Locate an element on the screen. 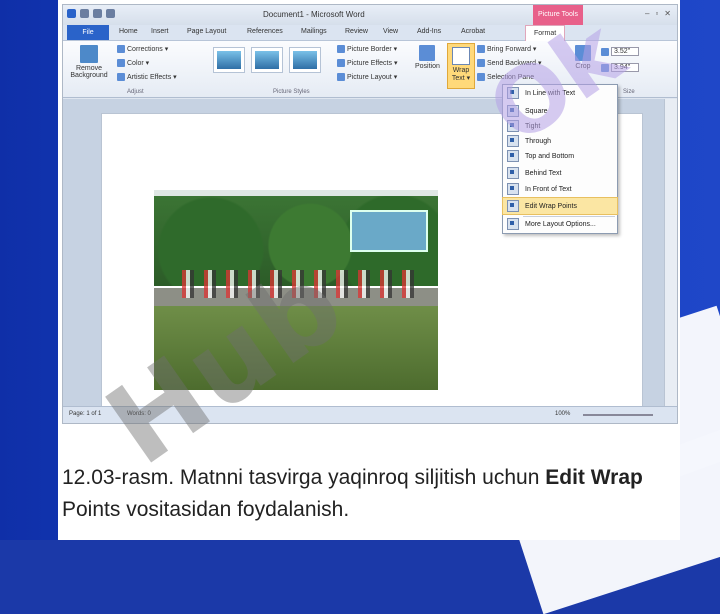 Image resolution: width=720 pixels, height=614 pixels. corrections-icon is located at coordinates (121, 49).